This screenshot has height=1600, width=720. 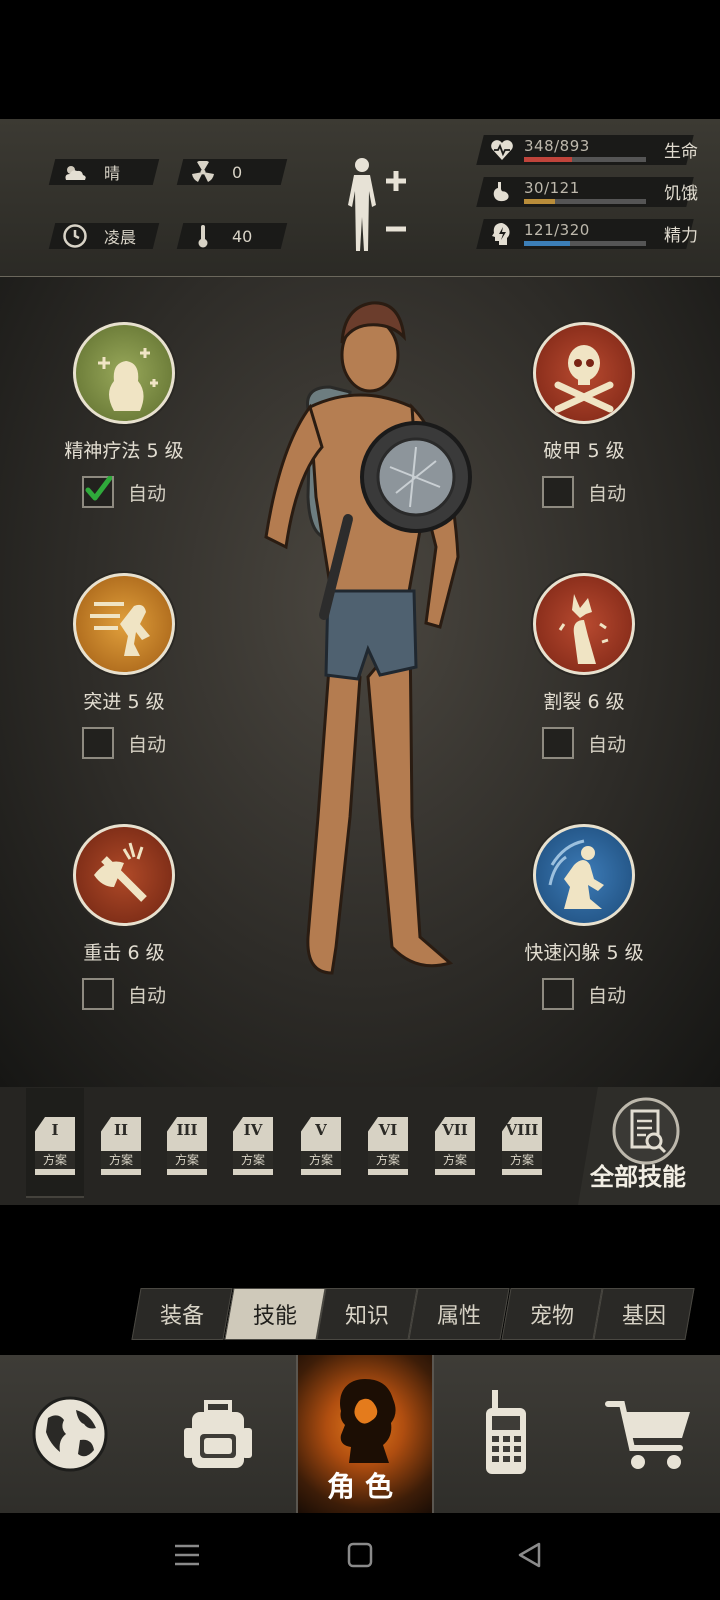 I want to click on plan-5-button: V 方案, so click(x=321, y=1146).